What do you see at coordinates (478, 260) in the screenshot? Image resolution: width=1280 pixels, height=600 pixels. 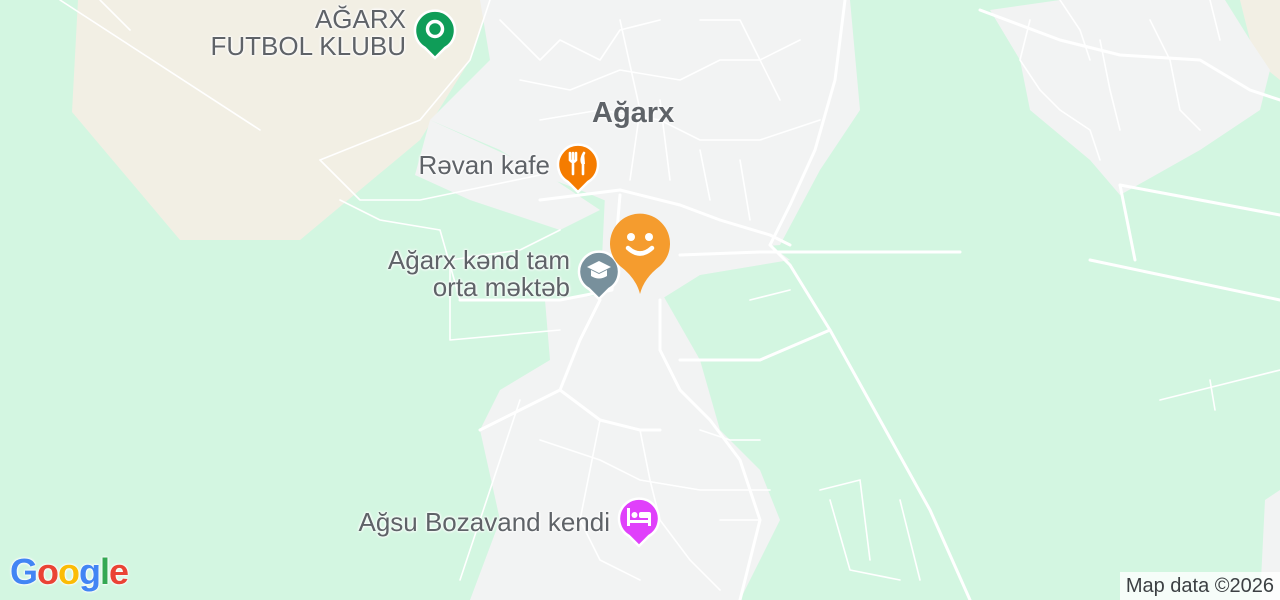 I see `poi-label-line: Ağarx kənd tam` at bounding box center [478, 260].